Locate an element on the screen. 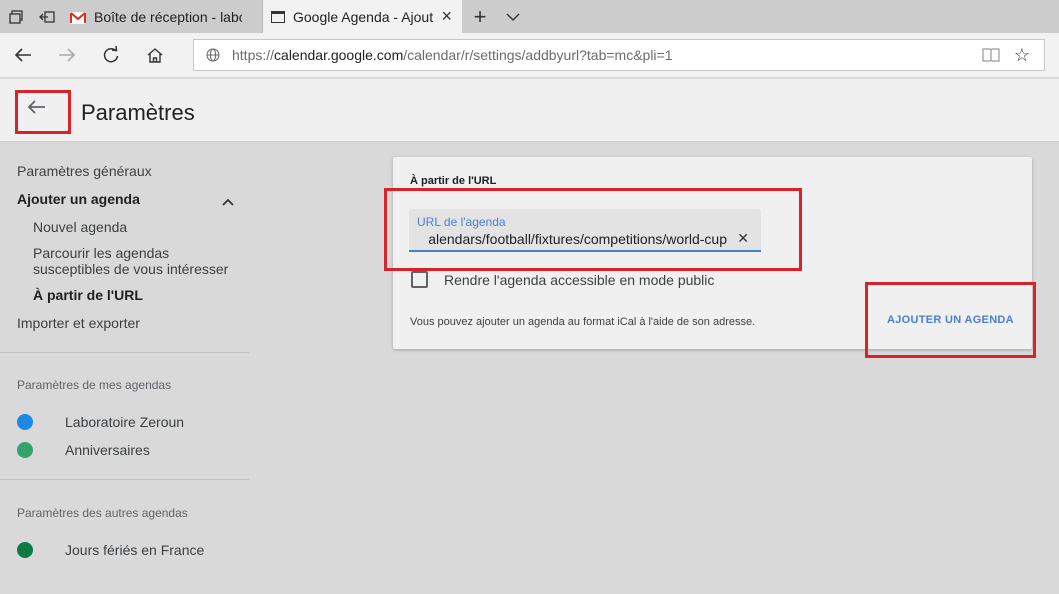 This screenshot has height=594, width=1059. back-arrow-icon is located at coordinates (23, 55).